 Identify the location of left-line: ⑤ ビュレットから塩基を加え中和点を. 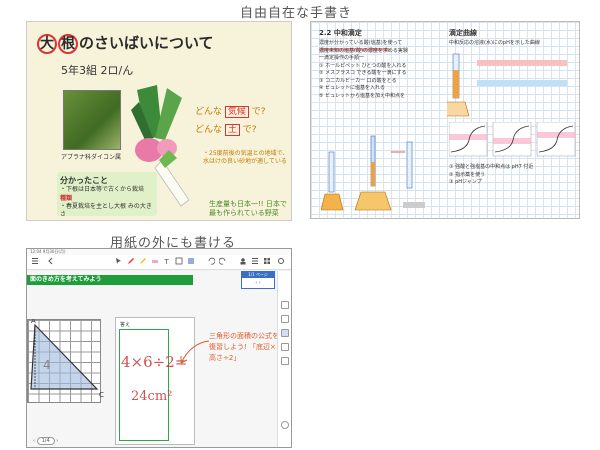
(362, 95).